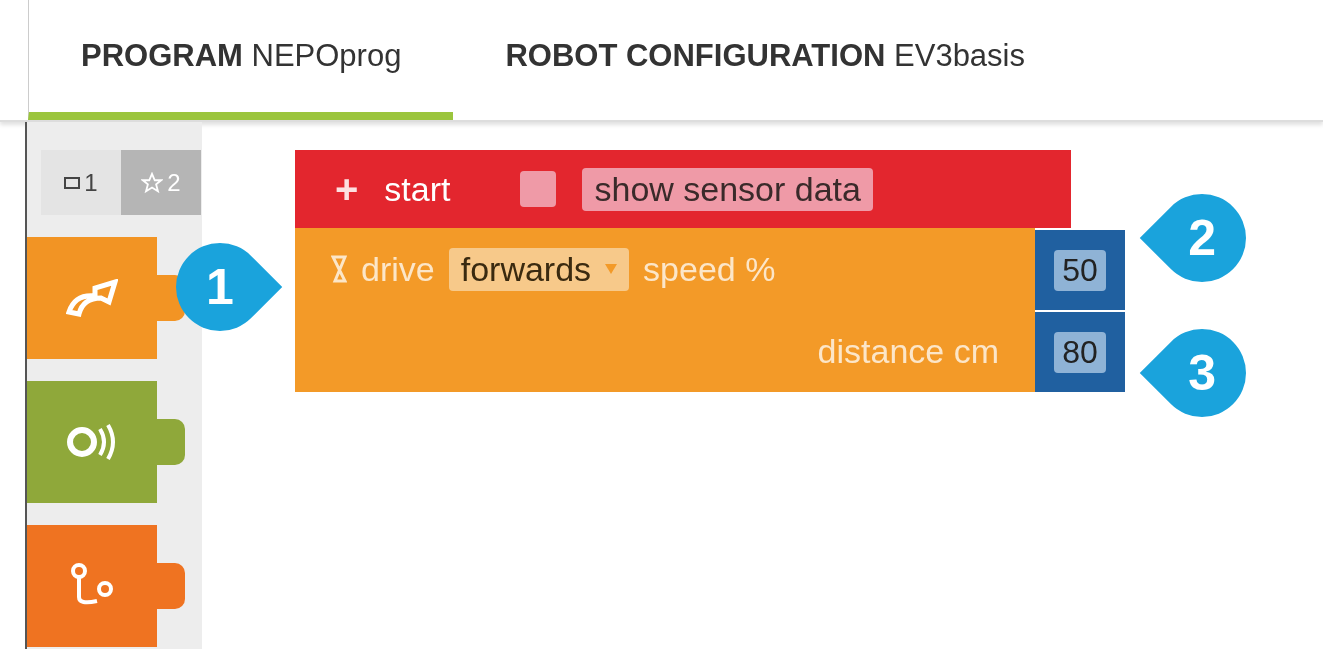 The height and width of the screenshot is (649, 1323). I want to click on start-block: + start show sensor data, so click(683, 189).